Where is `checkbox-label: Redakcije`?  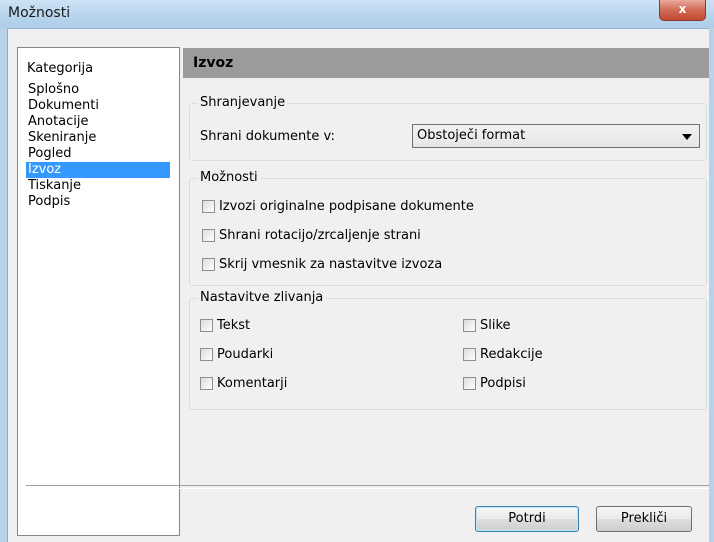 checkbox-label: Redakcije is located at coordinates (511, 354).